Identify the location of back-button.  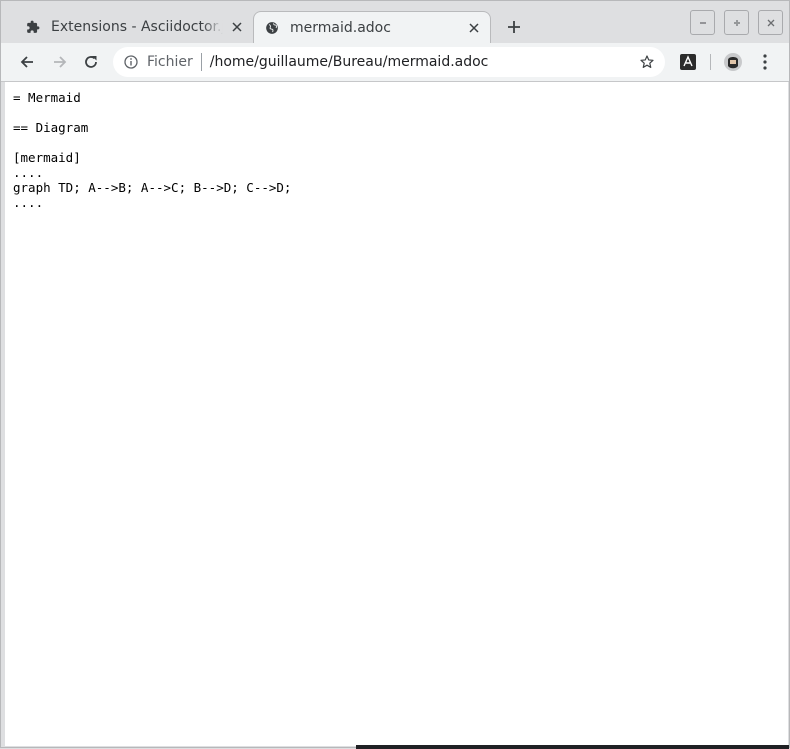
(27, 62).